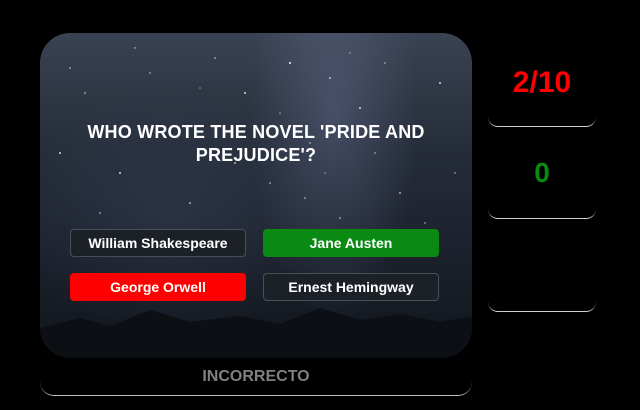  Describe the element at coordinates (542, 265) in the screenshot. I see `empty-panel` at that location.